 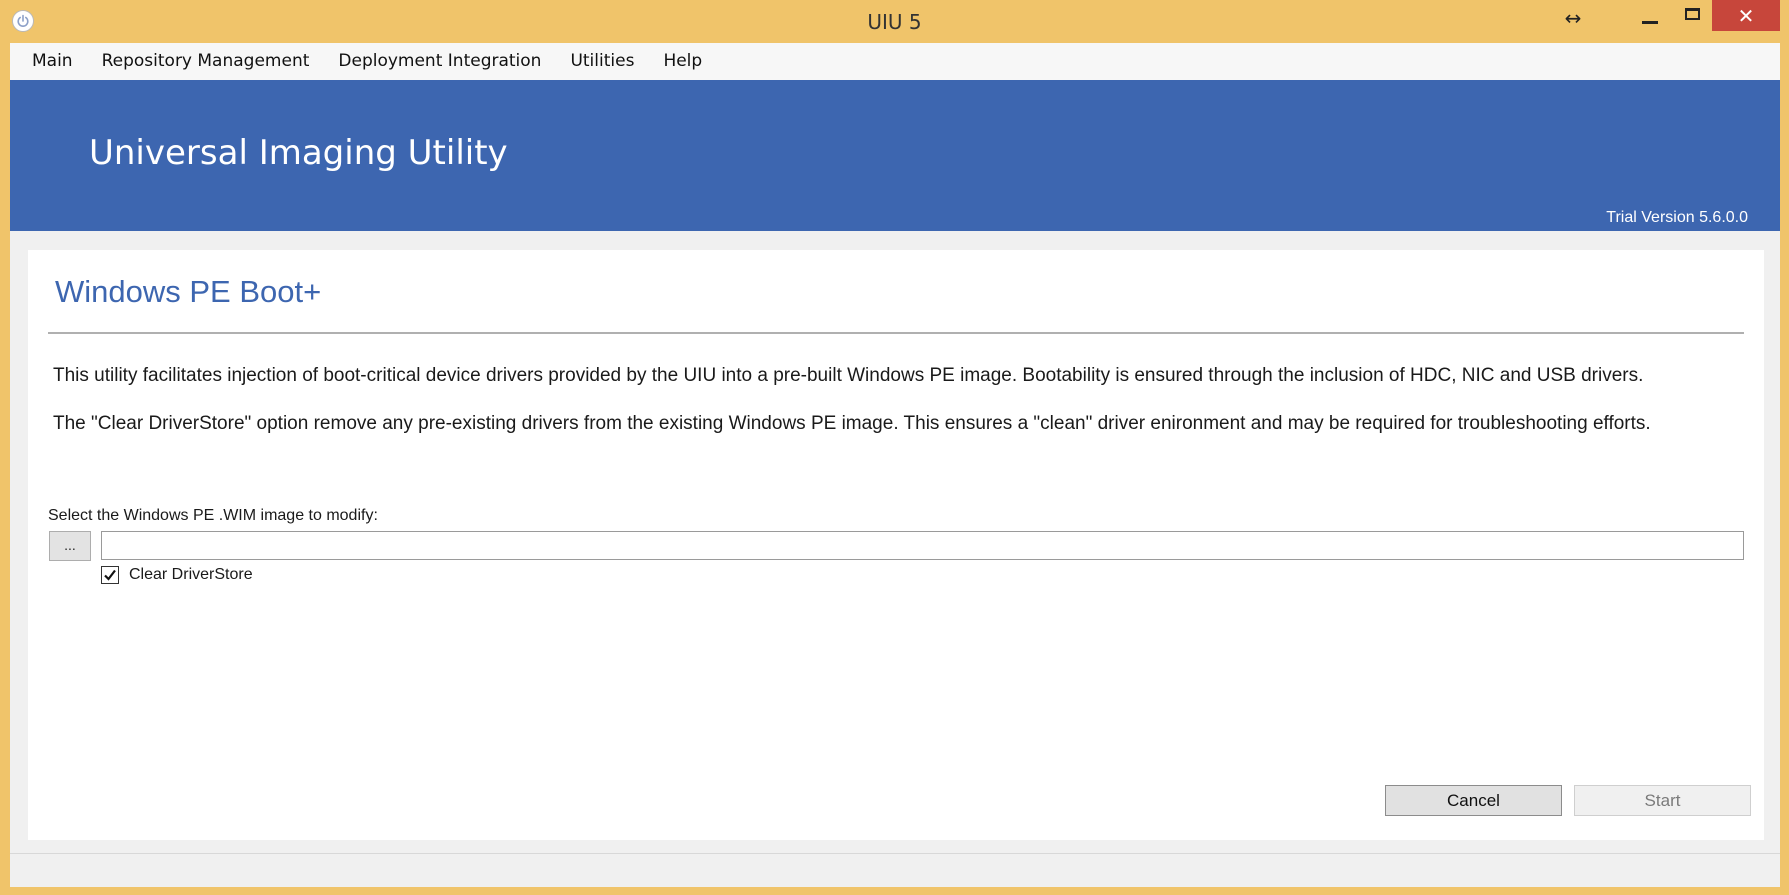 I want to click on menu-deployment-integration: Deployment Integration, so click(x=439, y=61).